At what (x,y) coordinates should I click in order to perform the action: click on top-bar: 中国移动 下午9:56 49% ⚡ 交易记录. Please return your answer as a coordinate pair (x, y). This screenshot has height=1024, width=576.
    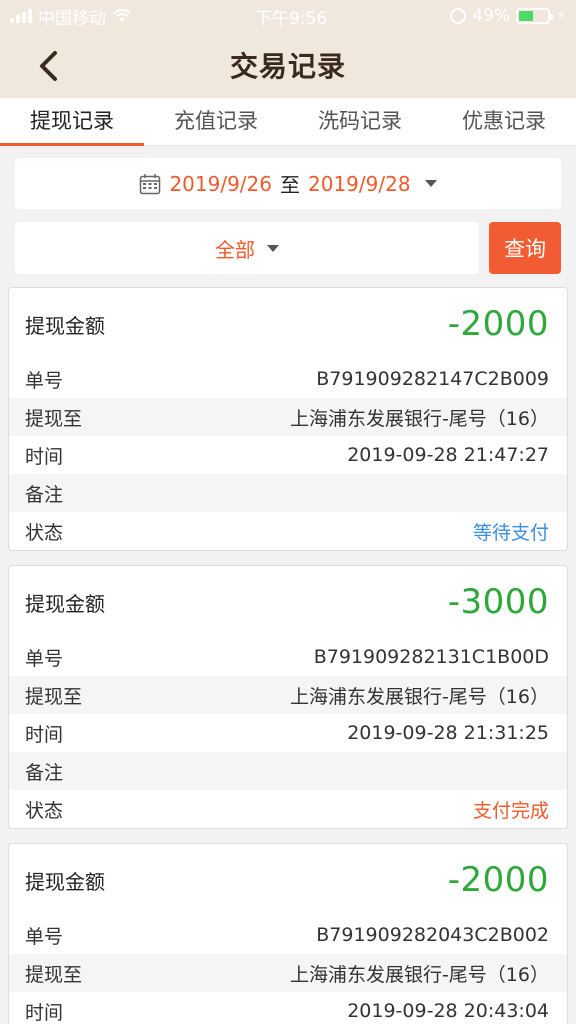
    Looking at the image, I should click on (288, 49).